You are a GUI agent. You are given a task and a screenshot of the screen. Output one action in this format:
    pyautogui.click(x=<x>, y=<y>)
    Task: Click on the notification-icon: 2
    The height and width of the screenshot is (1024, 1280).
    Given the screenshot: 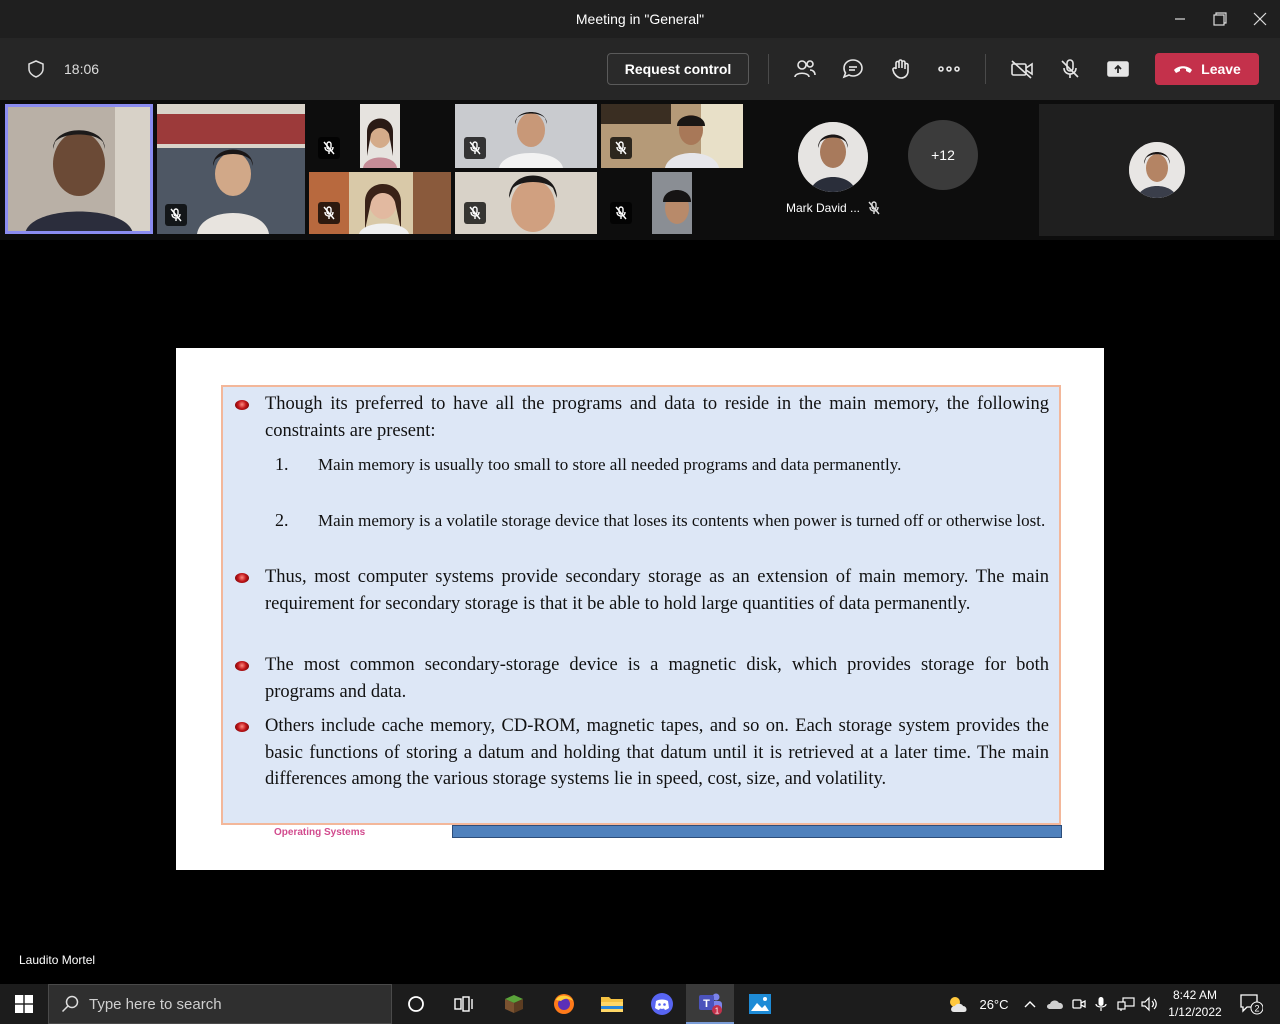 What is the action you would take?
    pyautogui.click(x=1251, y=1004)
    